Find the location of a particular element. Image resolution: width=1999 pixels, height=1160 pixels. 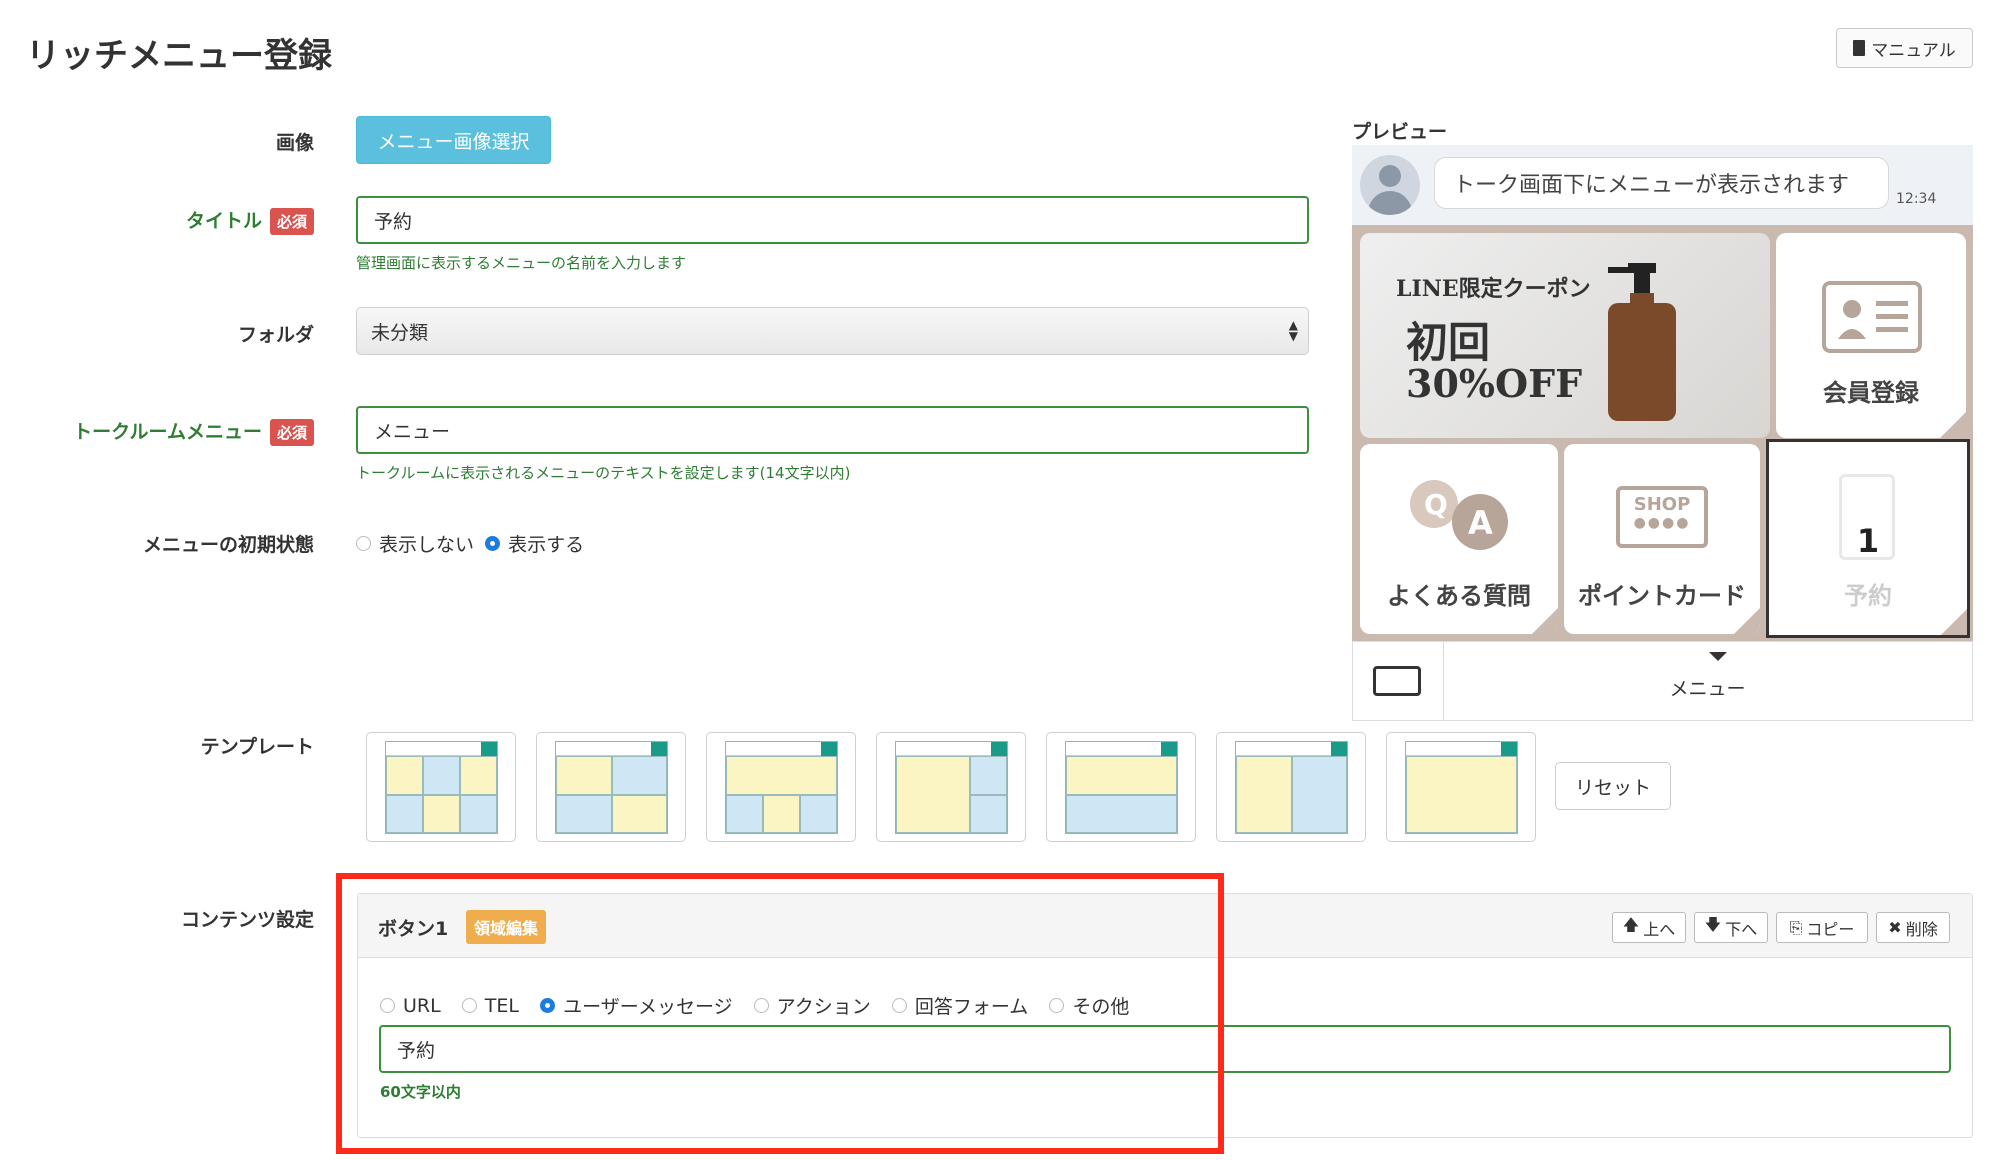

talkroom-label: トークルームメニュー 必須 is located at coordinates (164, 431).